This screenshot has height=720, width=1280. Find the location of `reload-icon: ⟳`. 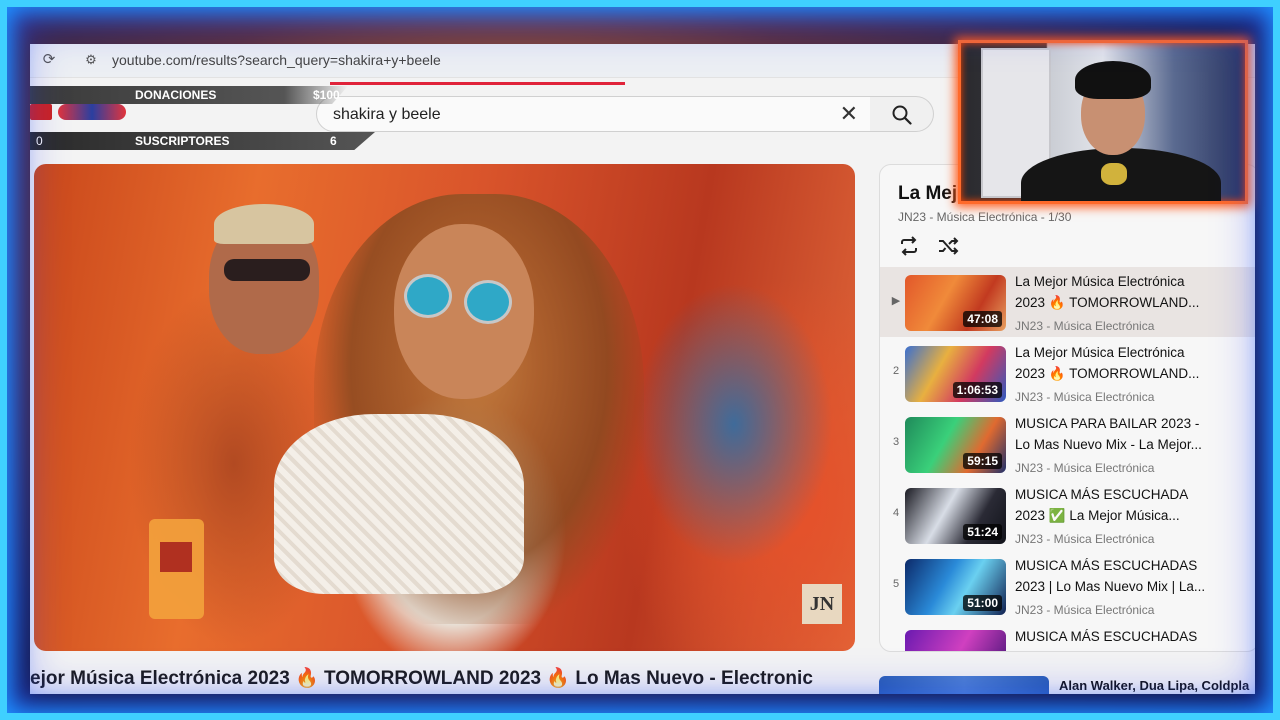

reload-icon: ⟳ is located at coordinates (49, 60).